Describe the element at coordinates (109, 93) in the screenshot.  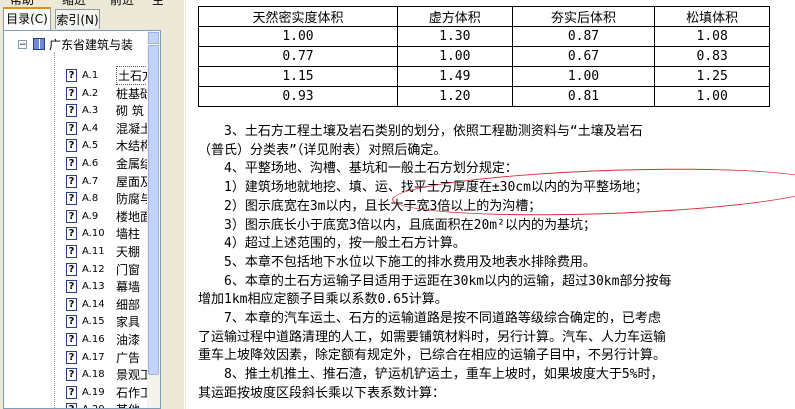
I see `tree-item: ? A.2 桩基础` at that location.